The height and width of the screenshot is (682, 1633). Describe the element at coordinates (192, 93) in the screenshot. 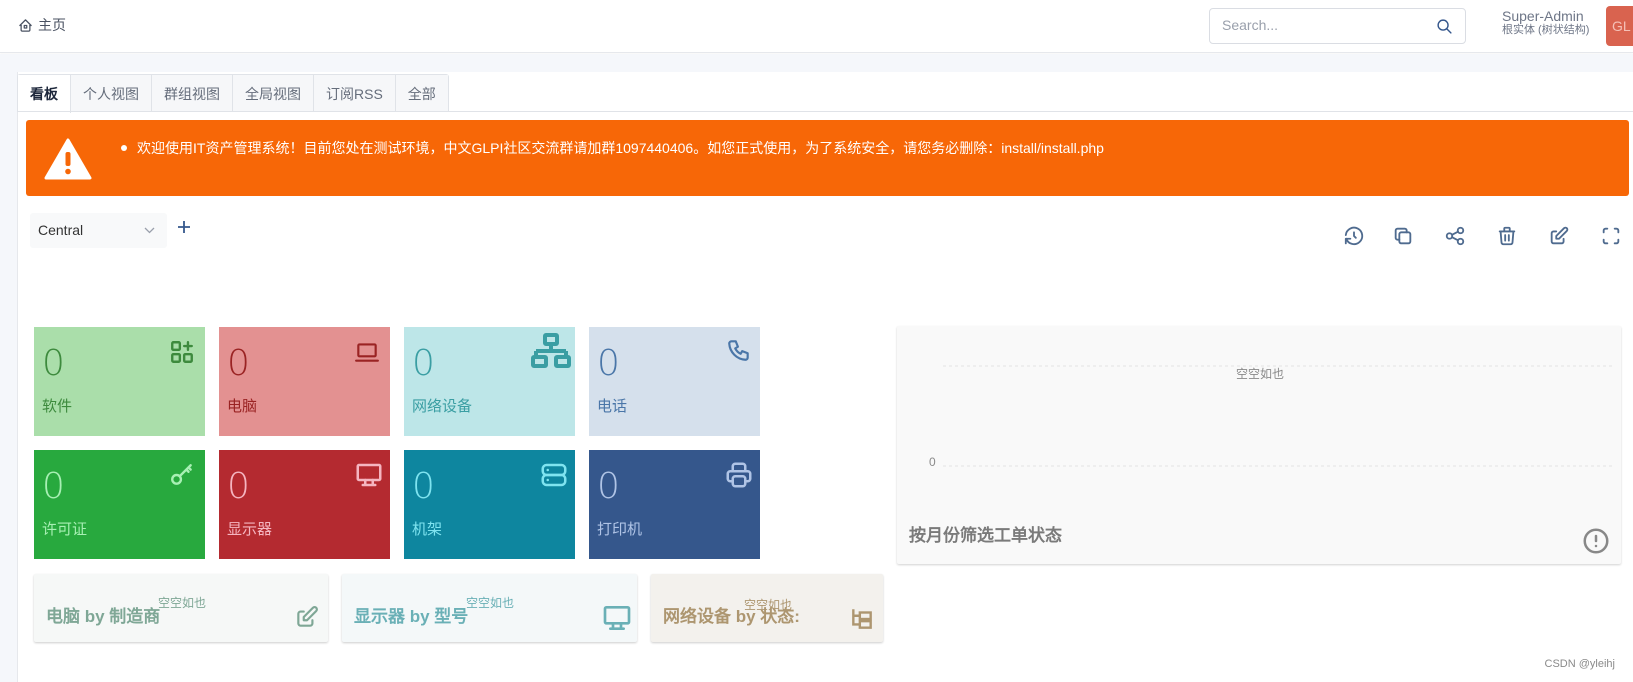

I see `tab-group-view: 群组视图` at that location.